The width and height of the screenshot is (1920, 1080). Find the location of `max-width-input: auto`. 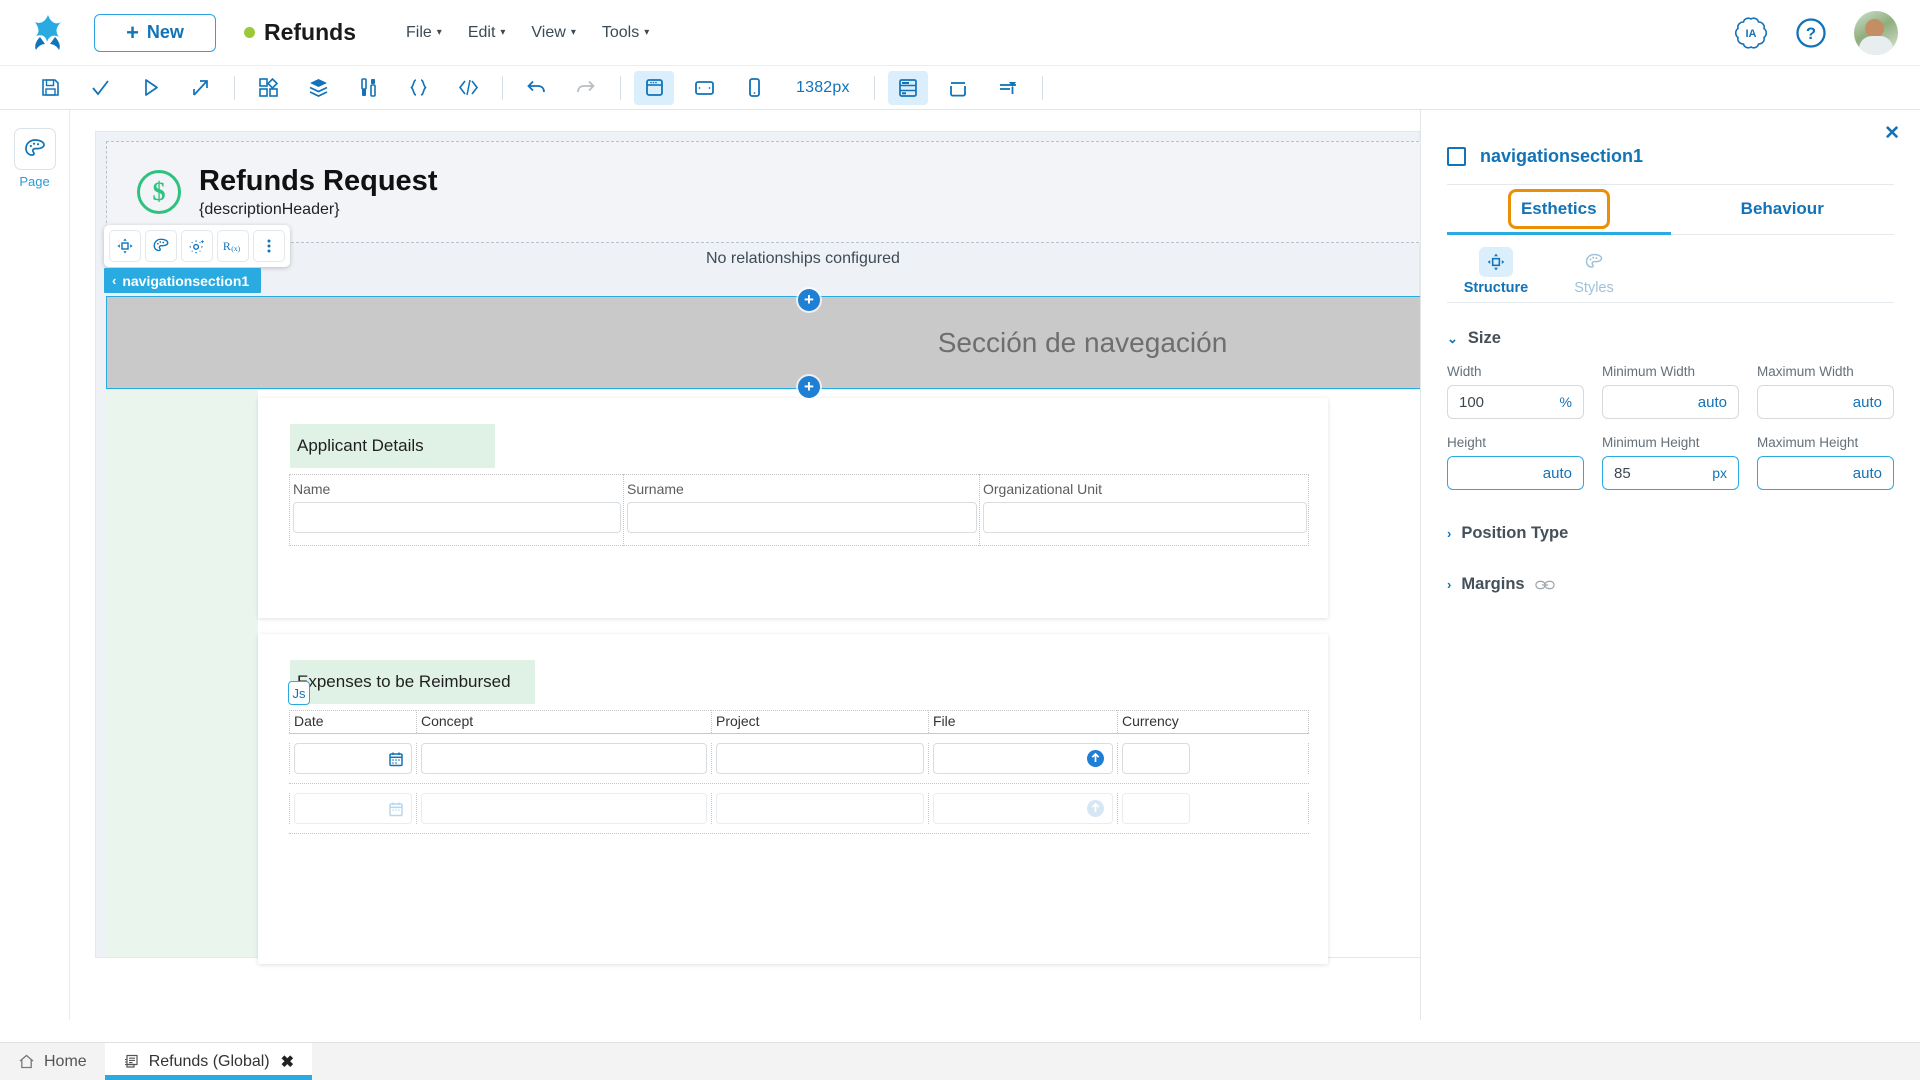

max-width-input: auto is located at coordinates (1825, 402).